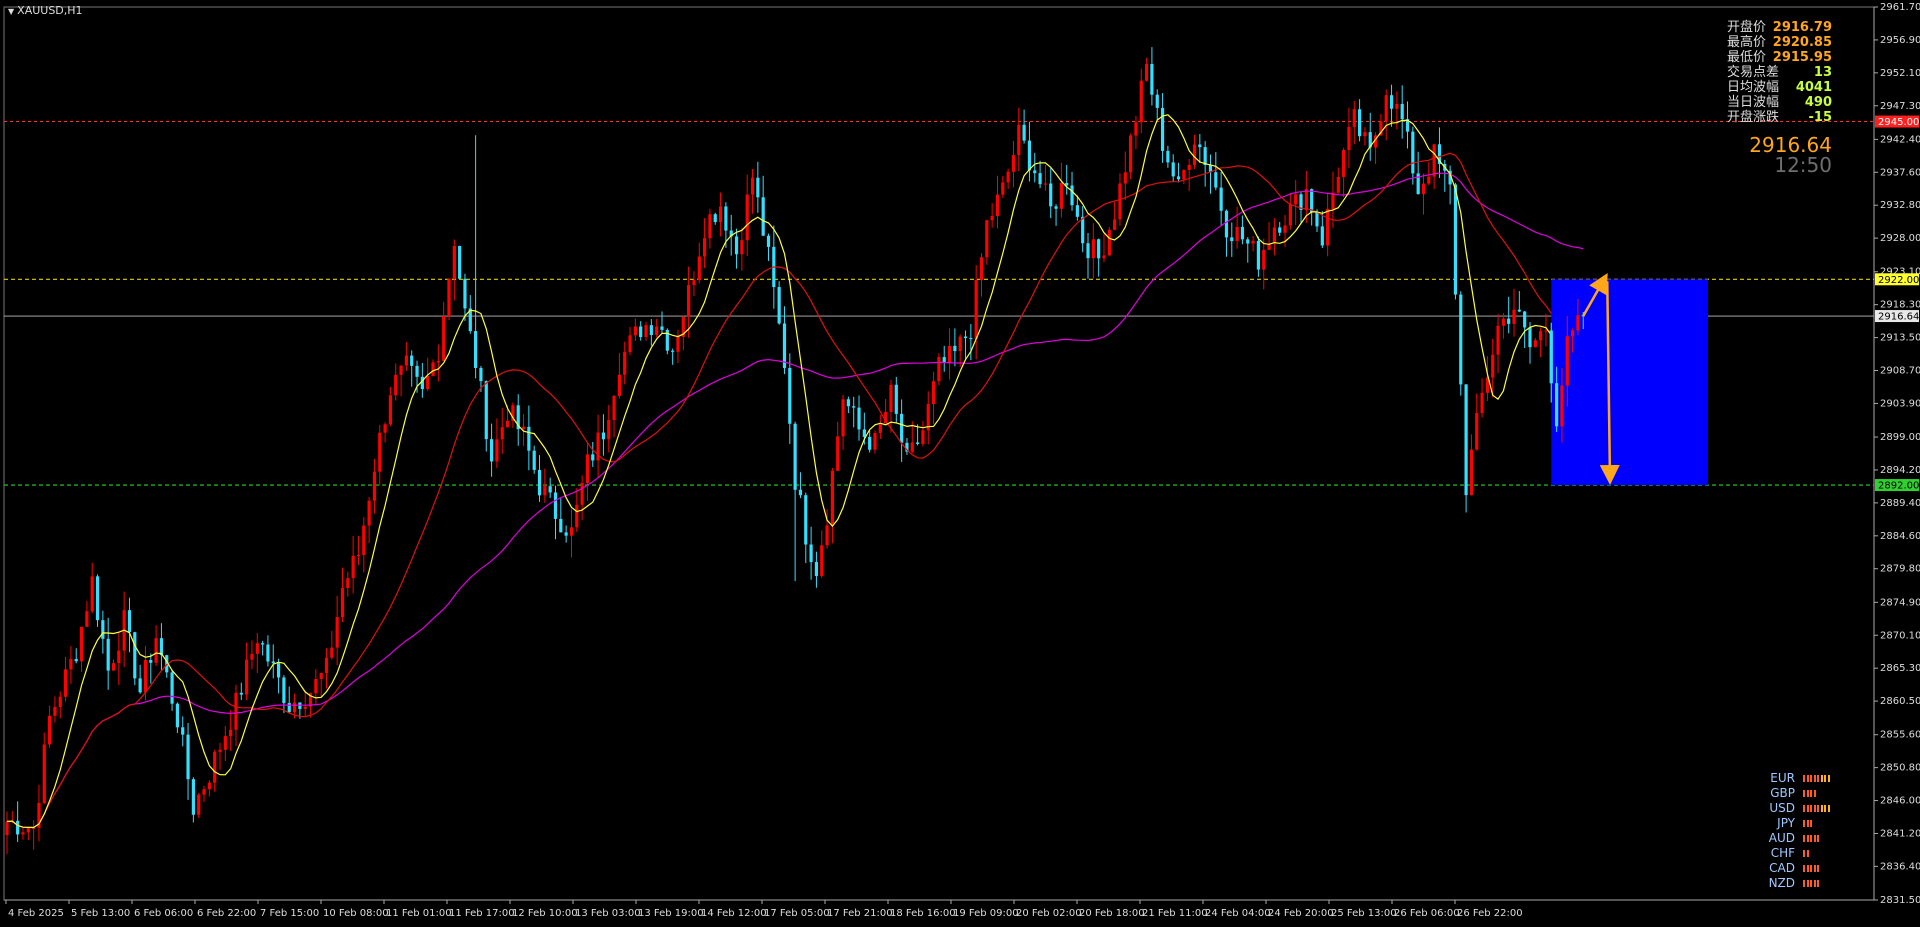  What do you see at coordinates (1782, 868) in the screenshot?
I see `strength-currency-label: CAD` at bounding box center [1782, 868].